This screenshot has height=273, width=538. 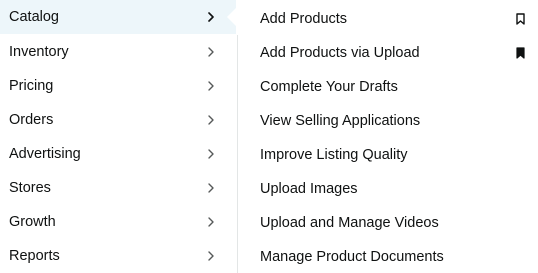 What do you see at coordinates (520, 53) in the screenshot?
I see `bookmark-filled-icon` at bounding box center [520, 53].